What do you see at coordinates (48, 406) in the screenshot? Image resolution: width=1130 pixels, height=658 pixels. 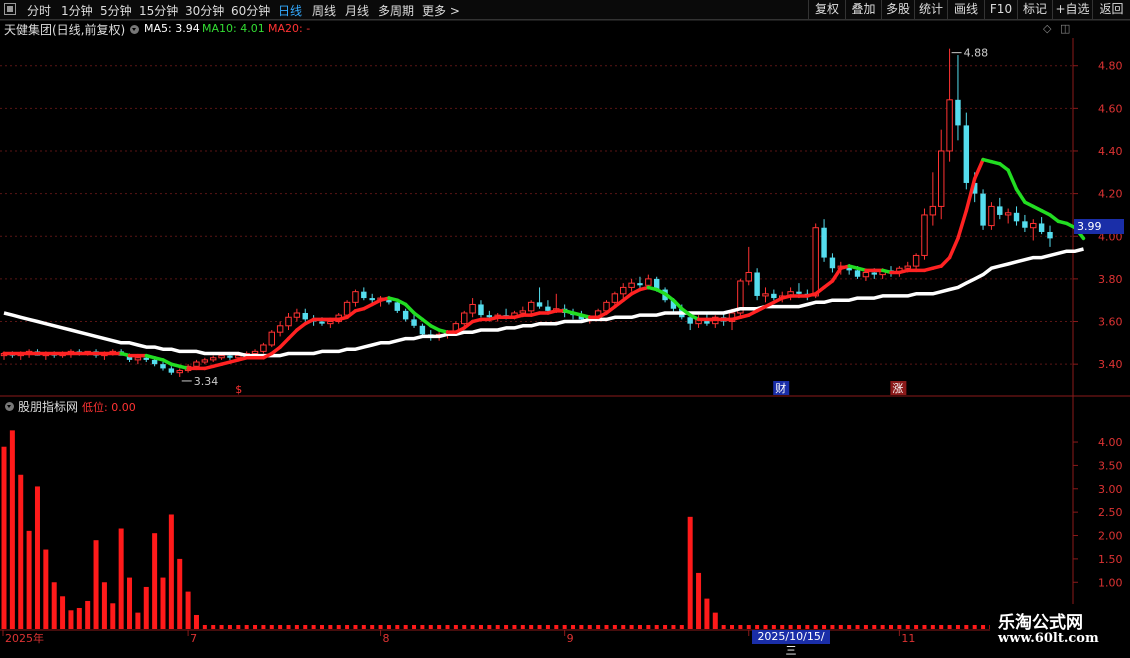 I see `indicator-name: 股朋指标网` at bounding box center [48, 406].